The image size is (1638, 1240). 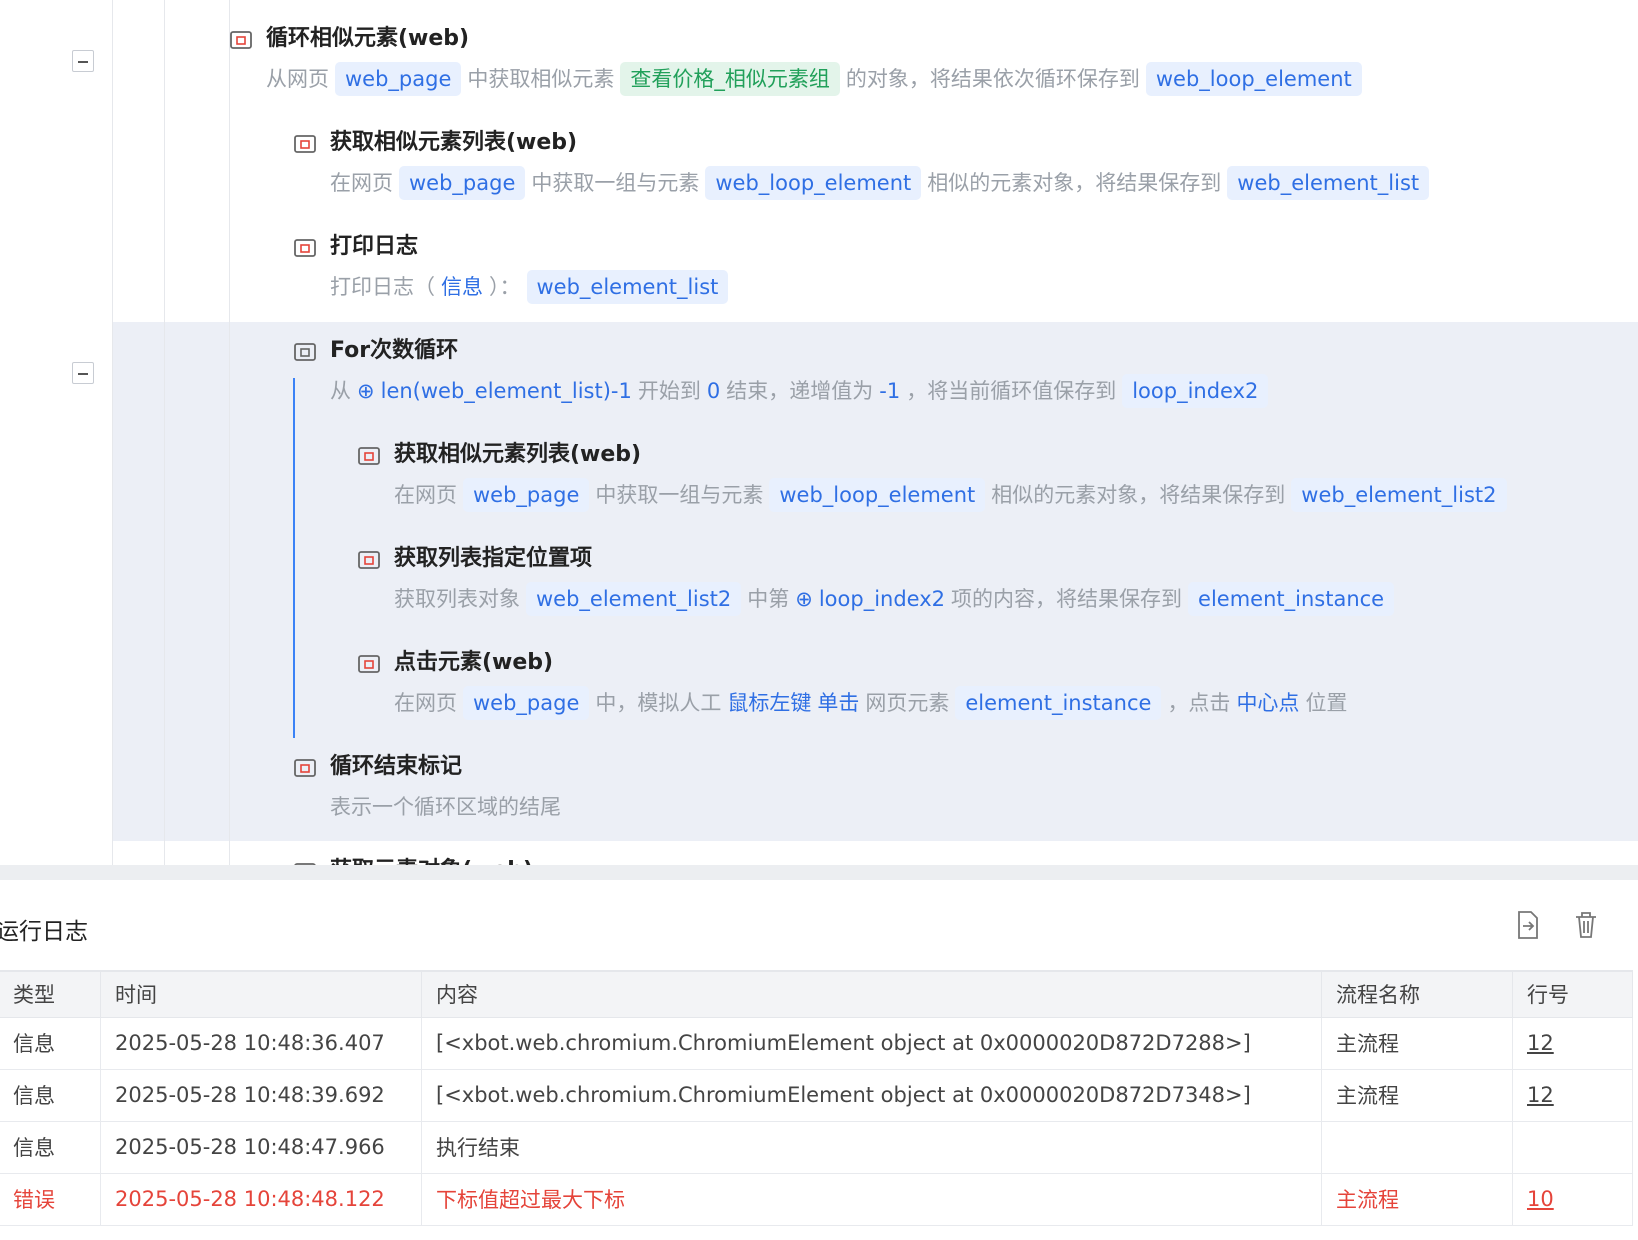 What do you see at coordinates (474, 662) in the screenshot?
I see `step-title: 点击元素(web)` at bounding box center [474, 662].